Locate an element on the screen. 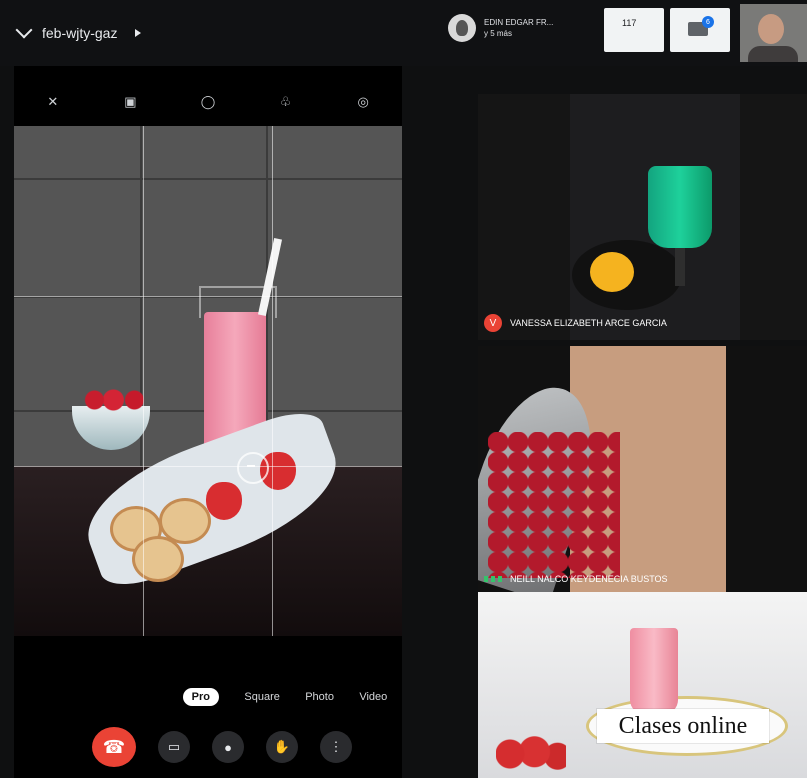  fruit-slice is located at coordinates (158, 559).